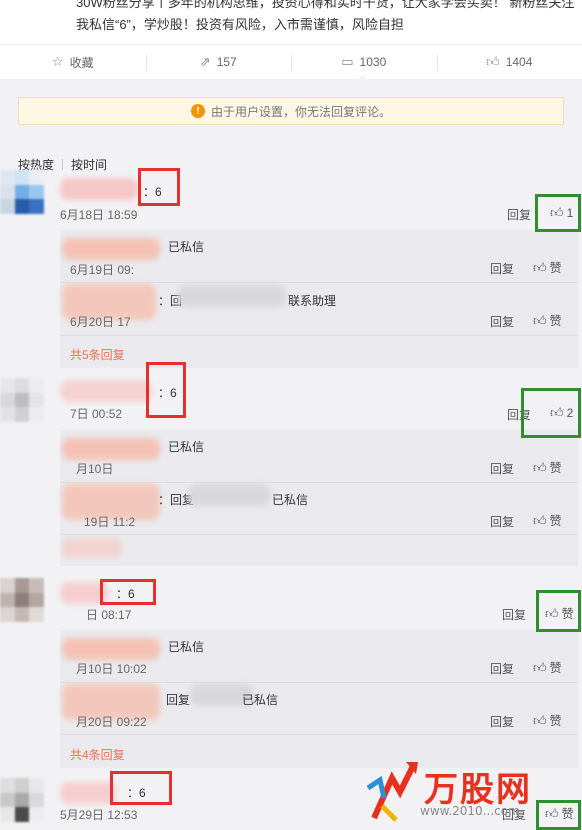  What do you see at coordinates (226, 62) in the screenshot?
I see `forward-count: 157` at bounding box center [226, 62].